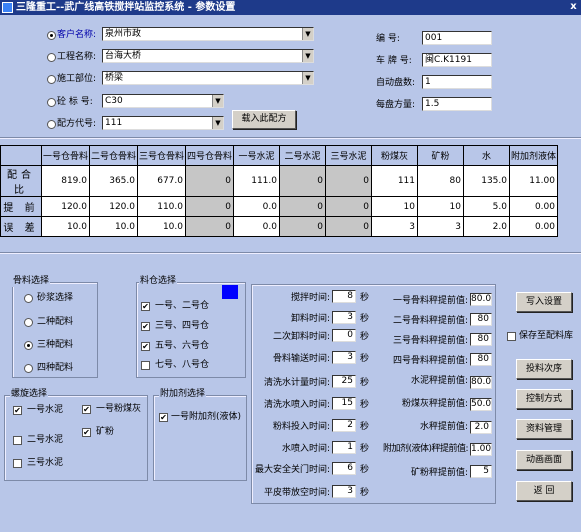 The width and height of the screenshot is (581, 532). I want to click on table-cell: 819.0, so click(65, 181).